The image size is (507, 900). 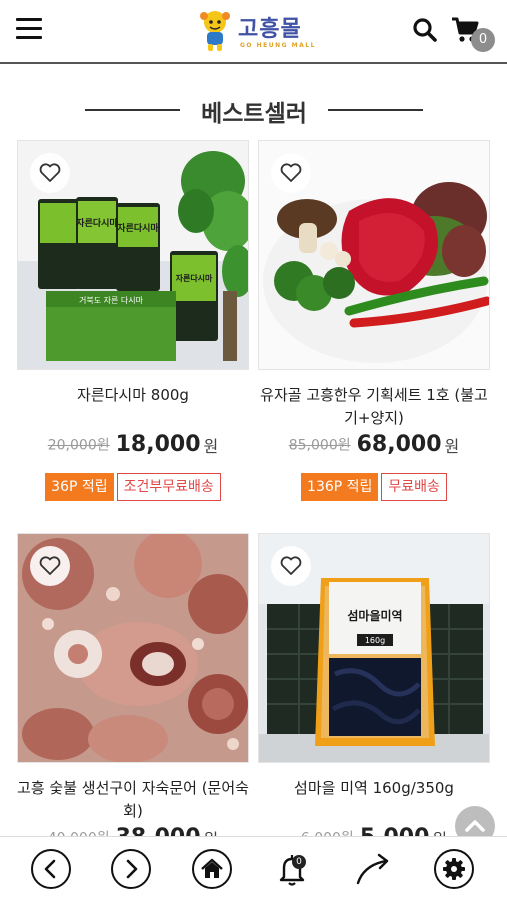 I want to click on settings-button, so click(x=454, y=869).